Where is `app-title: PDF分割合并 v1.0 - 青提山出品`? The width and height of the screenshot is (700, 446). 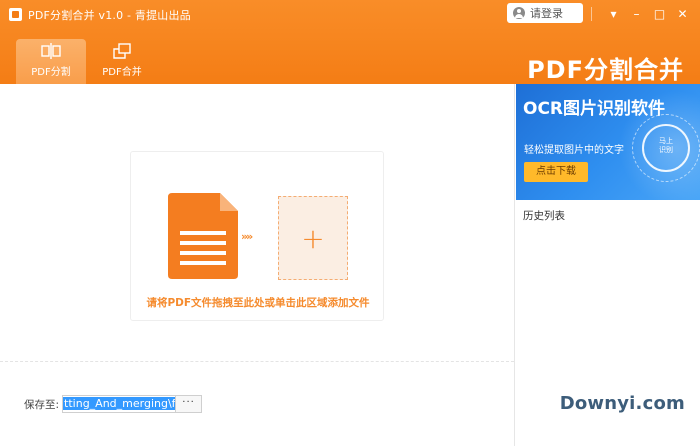
app-title: PDF分割合并 v1.0 - 青提山出品 is located at coordinates (109, 15).